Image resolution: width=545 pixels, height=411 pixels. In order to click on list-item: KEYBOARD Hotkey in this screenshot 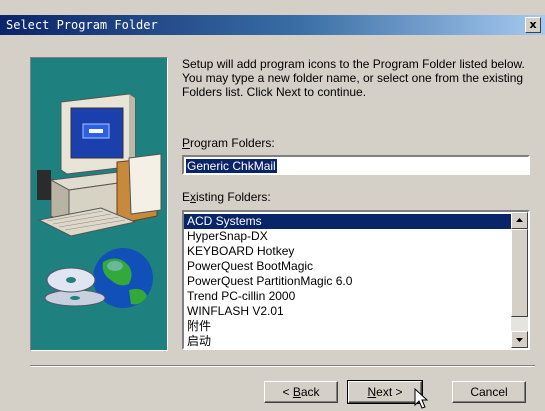, I will do `click(348, 251)`.